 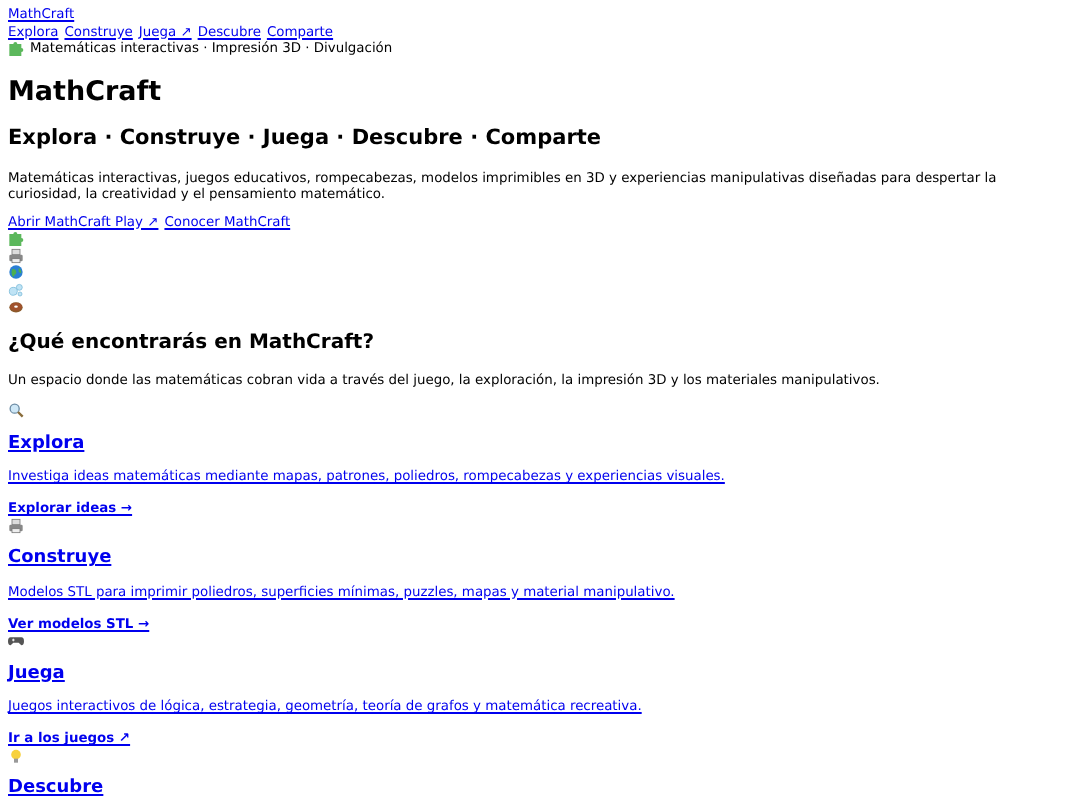 I want to click on subtitle: Explora · Construye · Juega · Descubre · Comparte, so click(x=306, y=137).